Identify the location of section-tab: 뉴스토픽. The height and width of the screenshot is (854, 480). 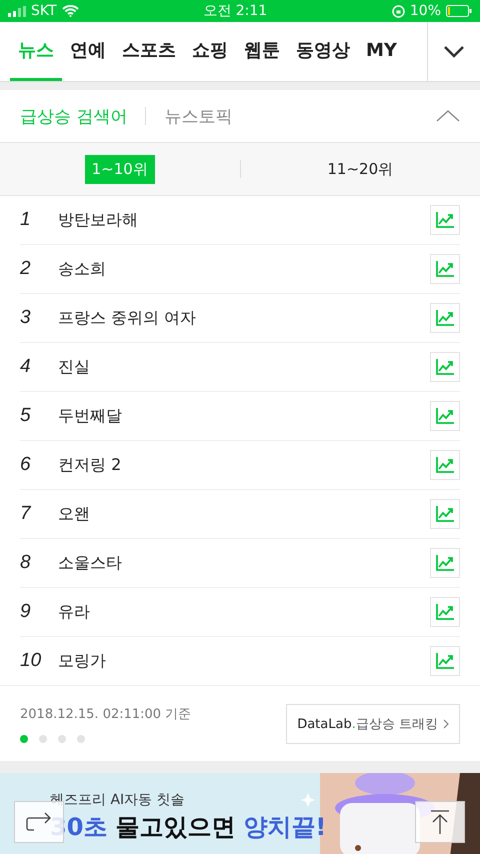
(198, 116).